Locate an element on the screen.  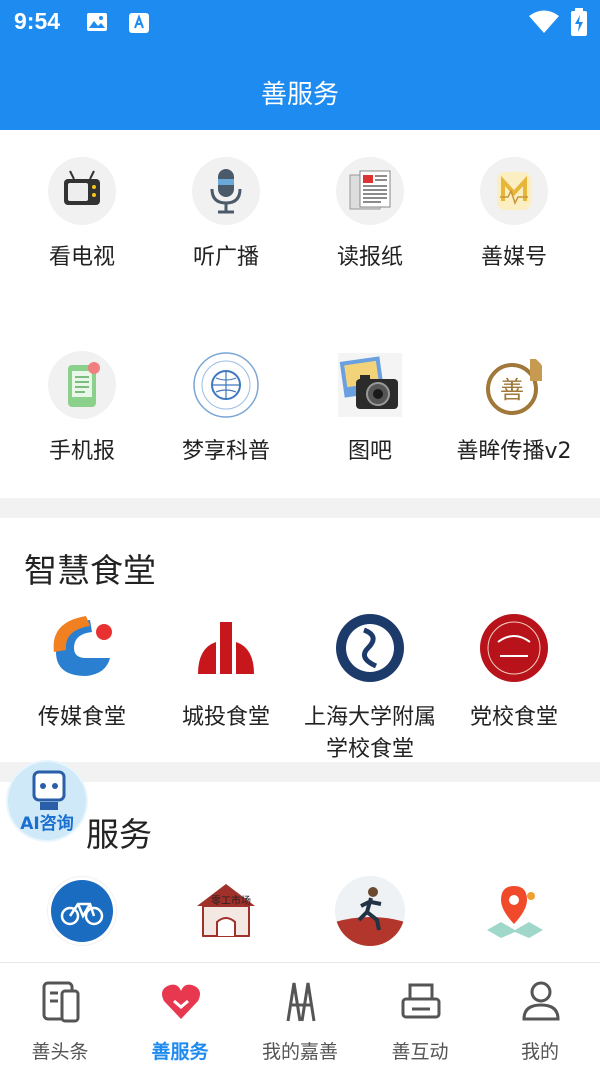
tile-media-account: 善媒号 is located at coordinates (514, 214).